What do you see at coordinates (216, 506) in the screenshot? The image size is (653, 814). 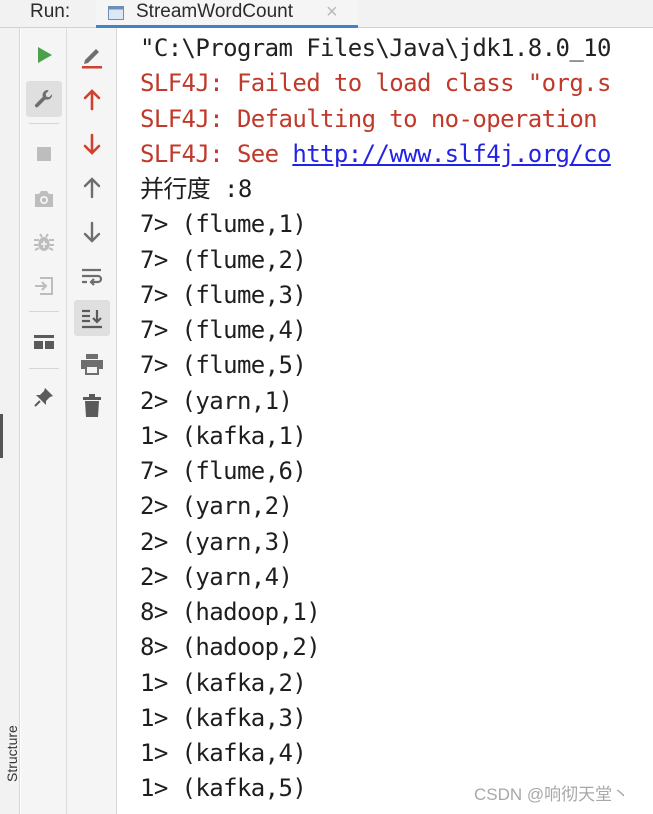 I see `console-line-text: 2> (yarn,2)` at bounding box center [216, 506].